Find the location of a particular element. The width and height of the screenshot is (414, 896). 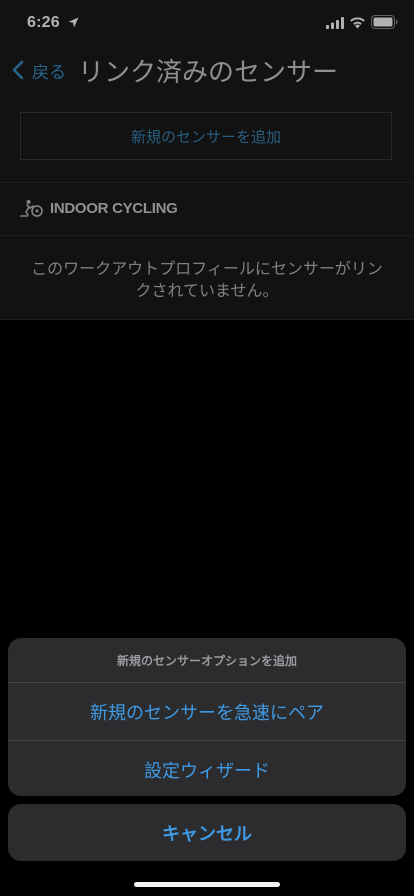

quick-pair-option: 新規のセンサーを急速にペア is located at coordinates (207, 711).